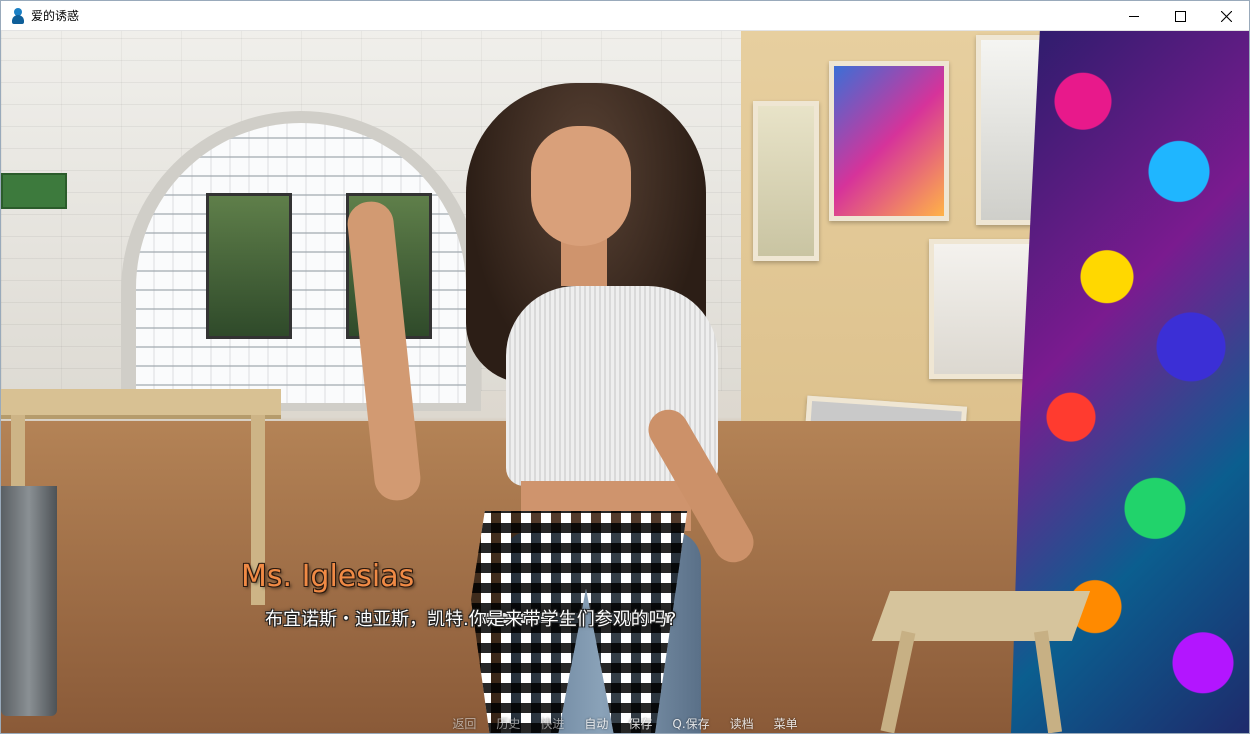  Describe the element at coordinates (690, 724) in the screenshot. I see `quick-menu-quicksave: Q.保存` at that location.